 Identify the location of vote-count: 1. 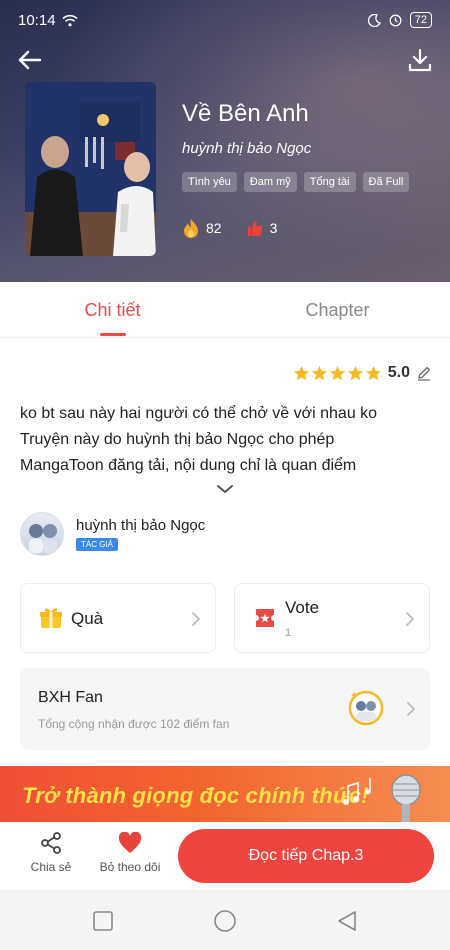
(288, 633).